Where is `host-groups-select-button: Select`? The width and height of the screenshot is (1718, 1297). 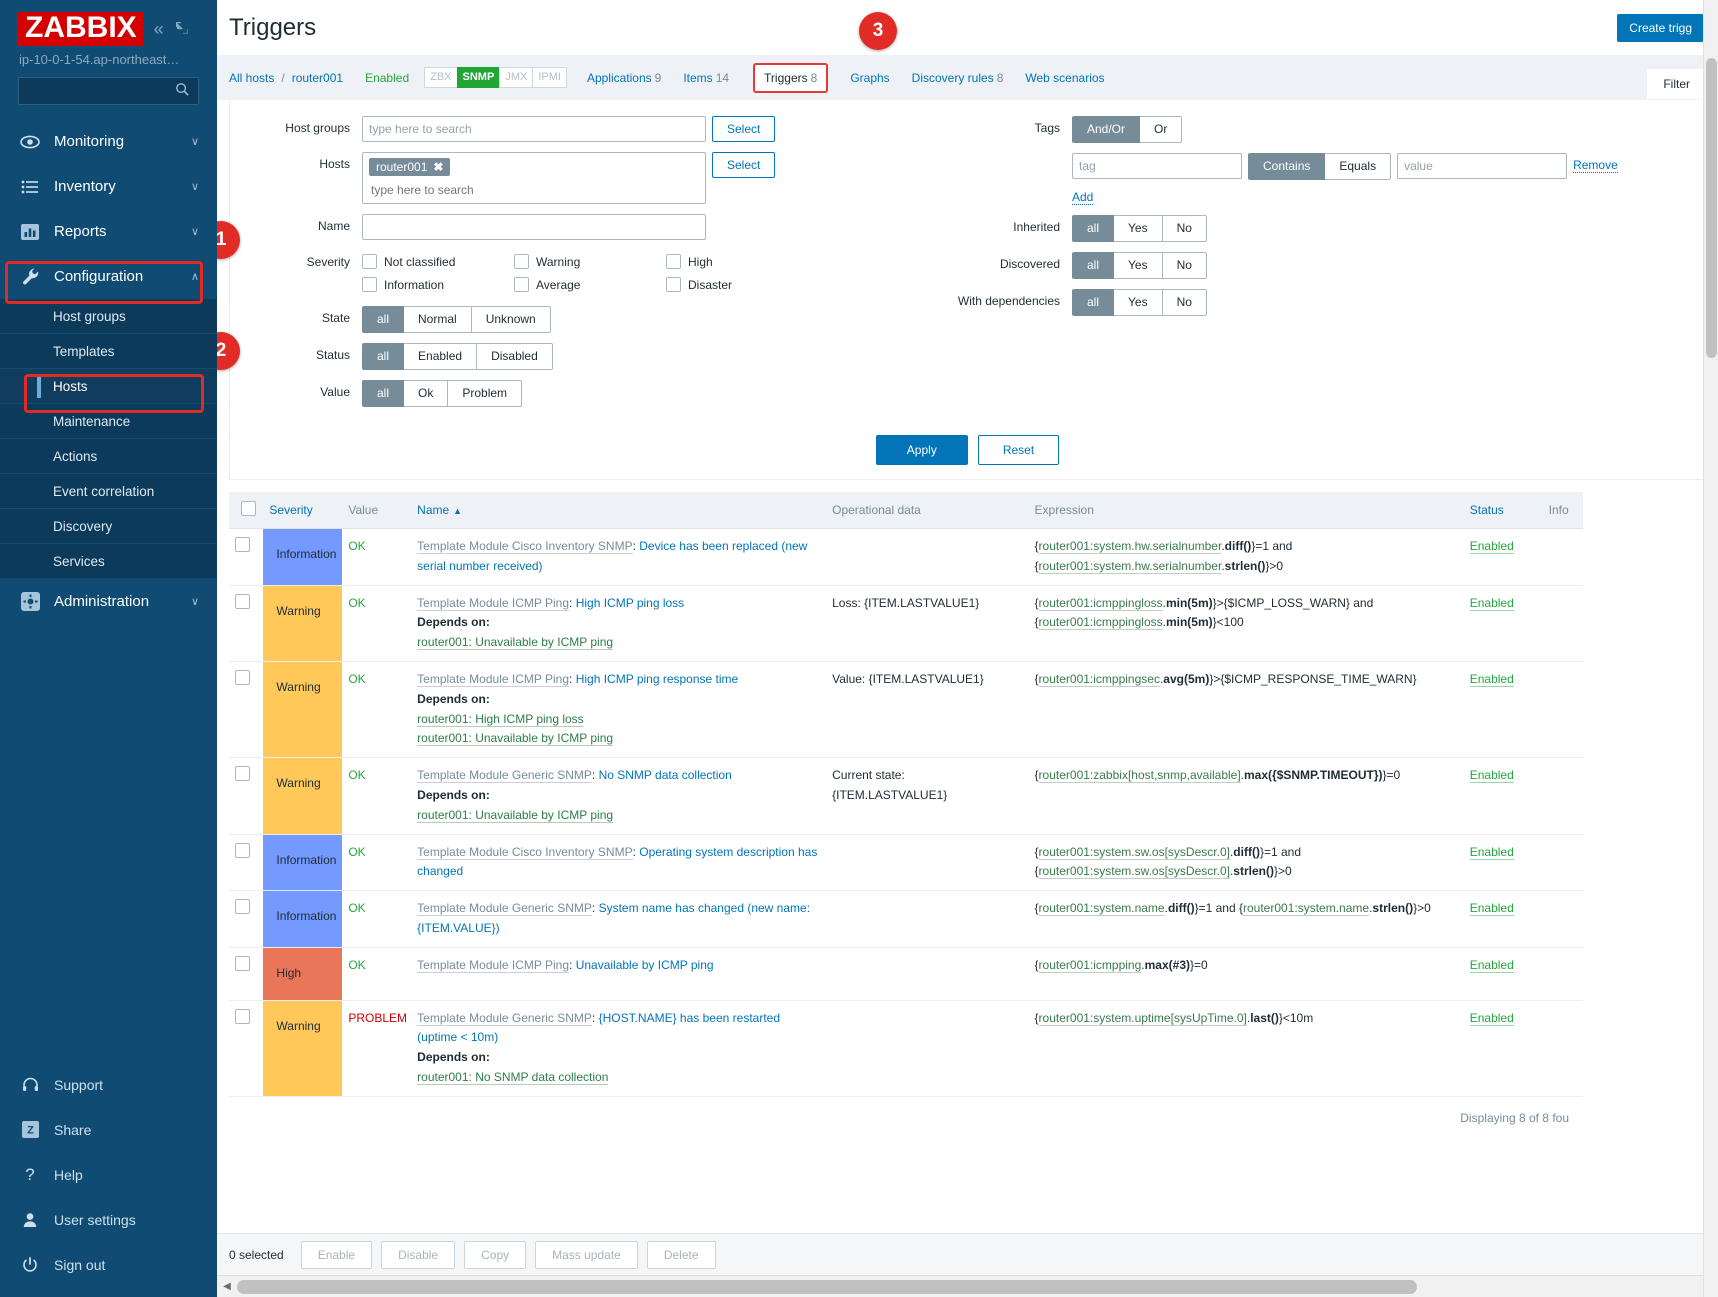
host-groups-select-button: Select is located at coordinates (744, 129).